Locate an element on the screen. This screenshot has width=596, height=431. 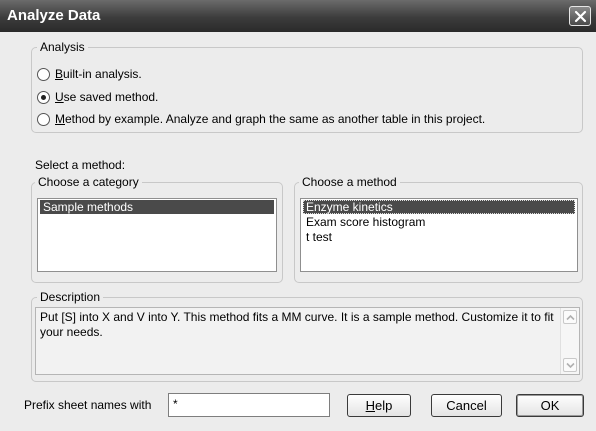
prefix-input: * is located at coordinates (249, 405).